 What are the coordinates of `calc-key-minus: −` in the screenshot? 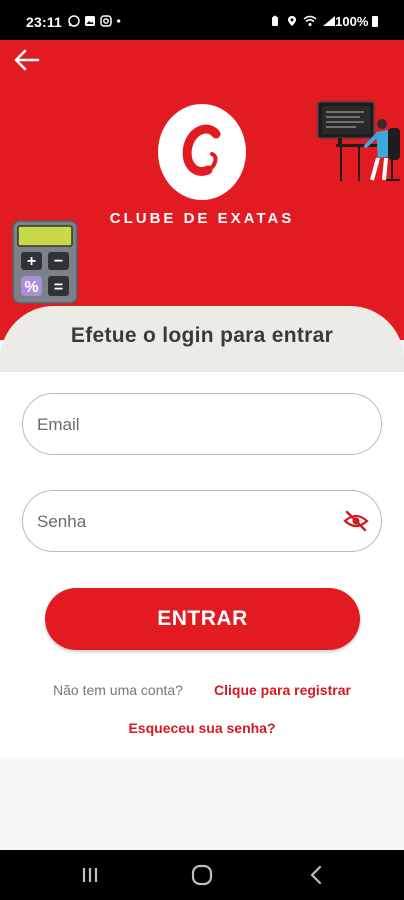 It's located at (58, 261).